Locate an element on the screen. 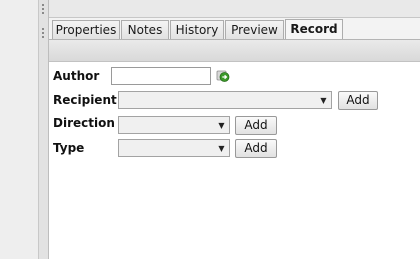  direction-add-button: Add is located at coordinates (256, 125).